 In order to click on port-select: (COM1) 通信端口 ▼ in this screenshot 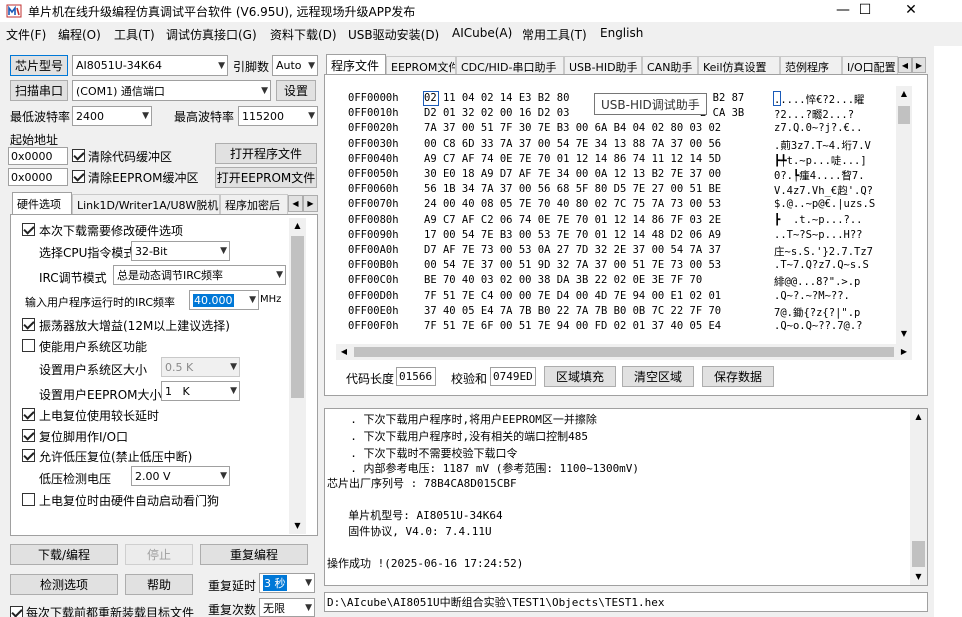, I will do `click(171, 90)`.